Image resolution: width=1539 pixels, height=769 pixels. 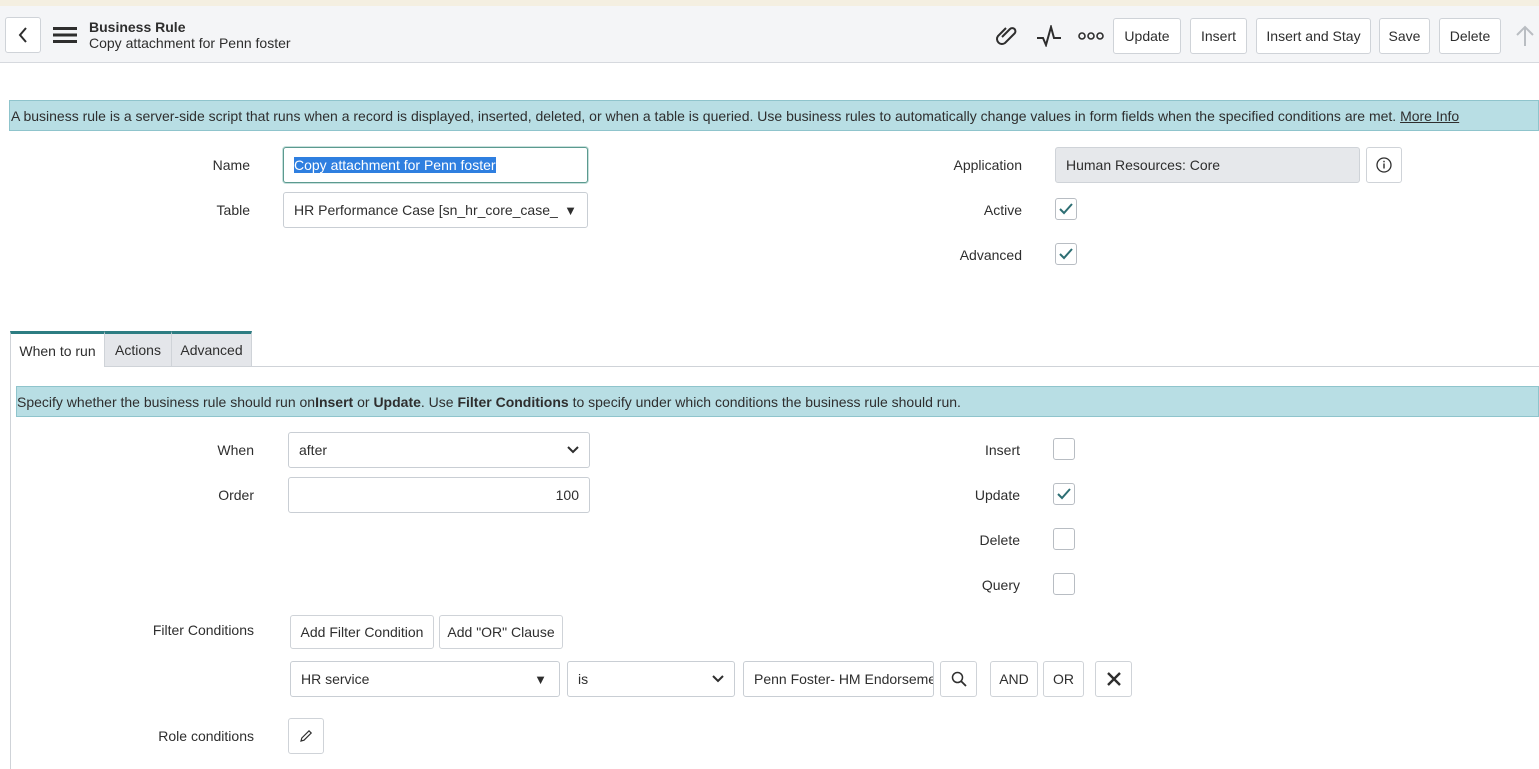 I want to click on condition-or-button: OR, so click(x=1063, y=679).